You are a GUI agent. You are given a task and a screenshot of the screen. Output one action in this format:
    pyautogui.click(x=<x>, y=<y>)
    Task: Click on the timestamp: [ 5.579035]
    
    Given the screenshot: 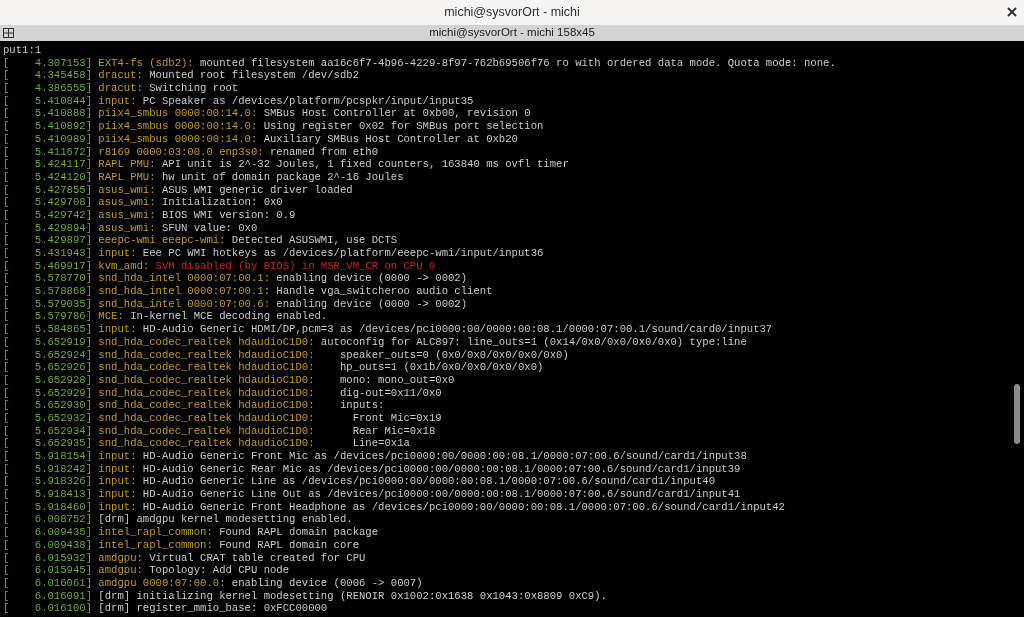 What is the action you would take?
    pyautogui.click(x=47, y=303)
    